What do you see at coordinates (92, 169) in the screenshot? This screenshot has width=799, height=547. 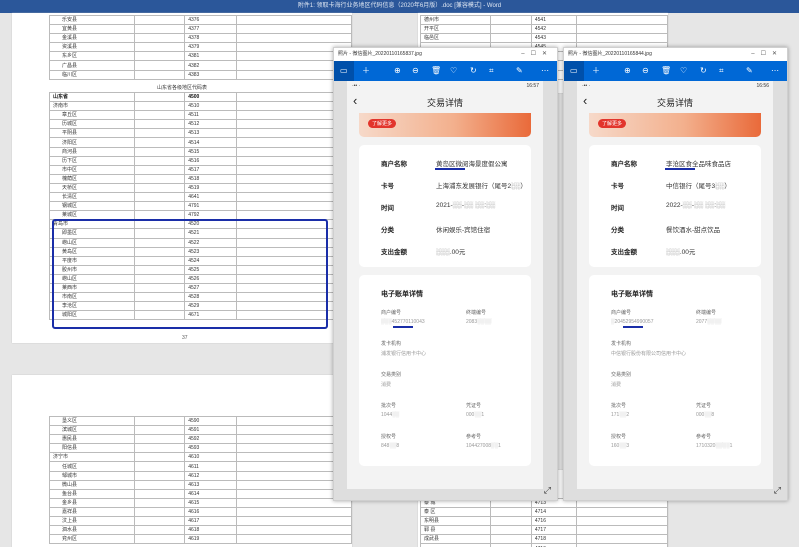 I see `table-cell: 市中区` at bounding box center [92, 169].